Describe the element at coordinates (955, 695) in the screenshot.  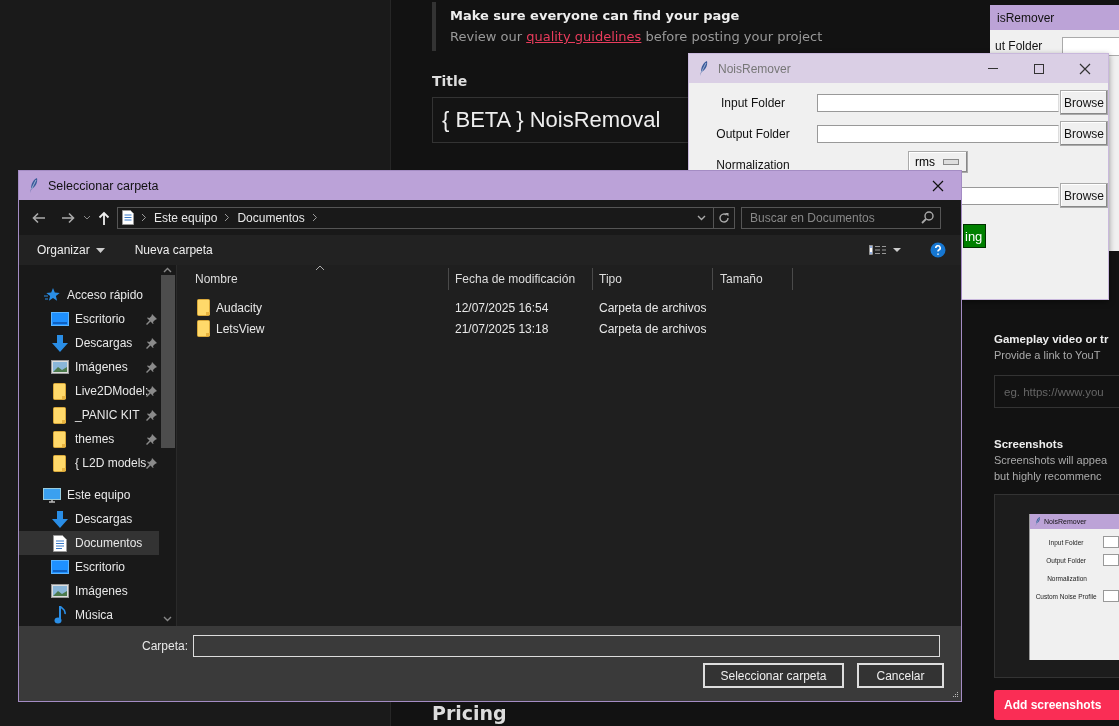
I see `resize-grip-icon` at that location.